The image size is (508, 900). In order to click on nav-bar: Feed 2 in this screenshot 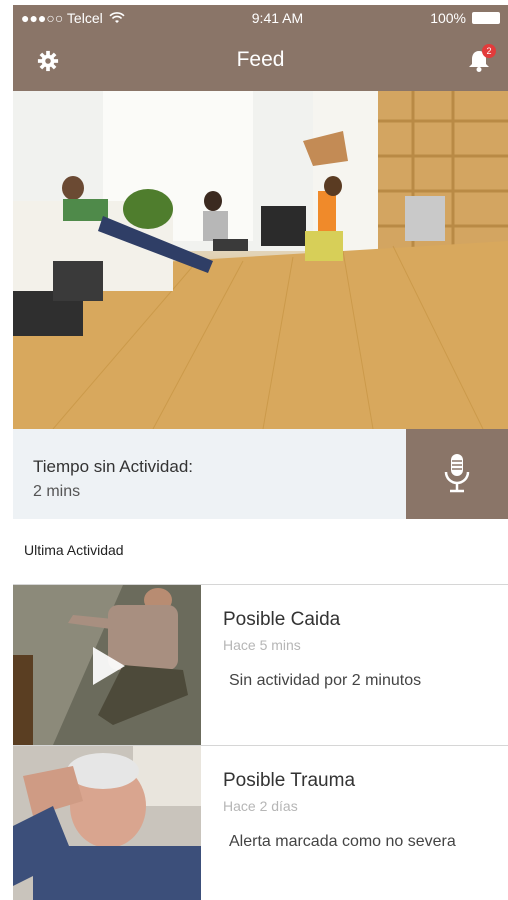, I will do `click(260, 60)`.